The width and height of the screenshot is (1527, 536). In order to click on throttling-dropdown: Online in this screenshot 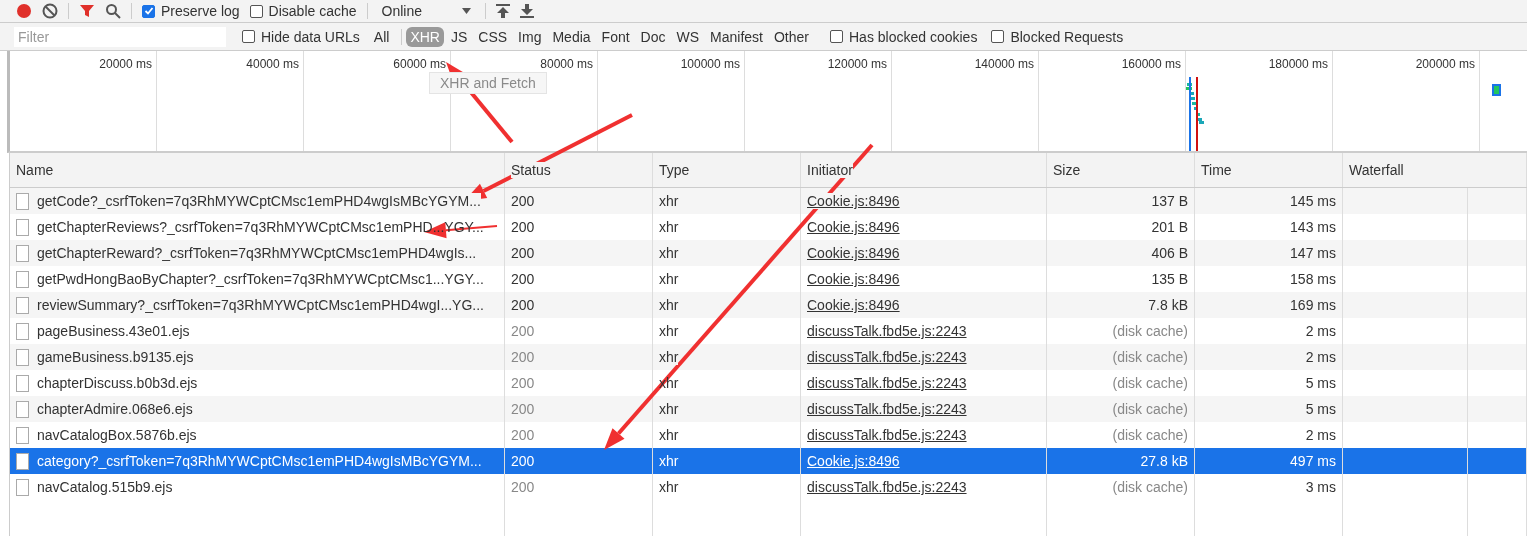, I will do `click(401, 11)`.